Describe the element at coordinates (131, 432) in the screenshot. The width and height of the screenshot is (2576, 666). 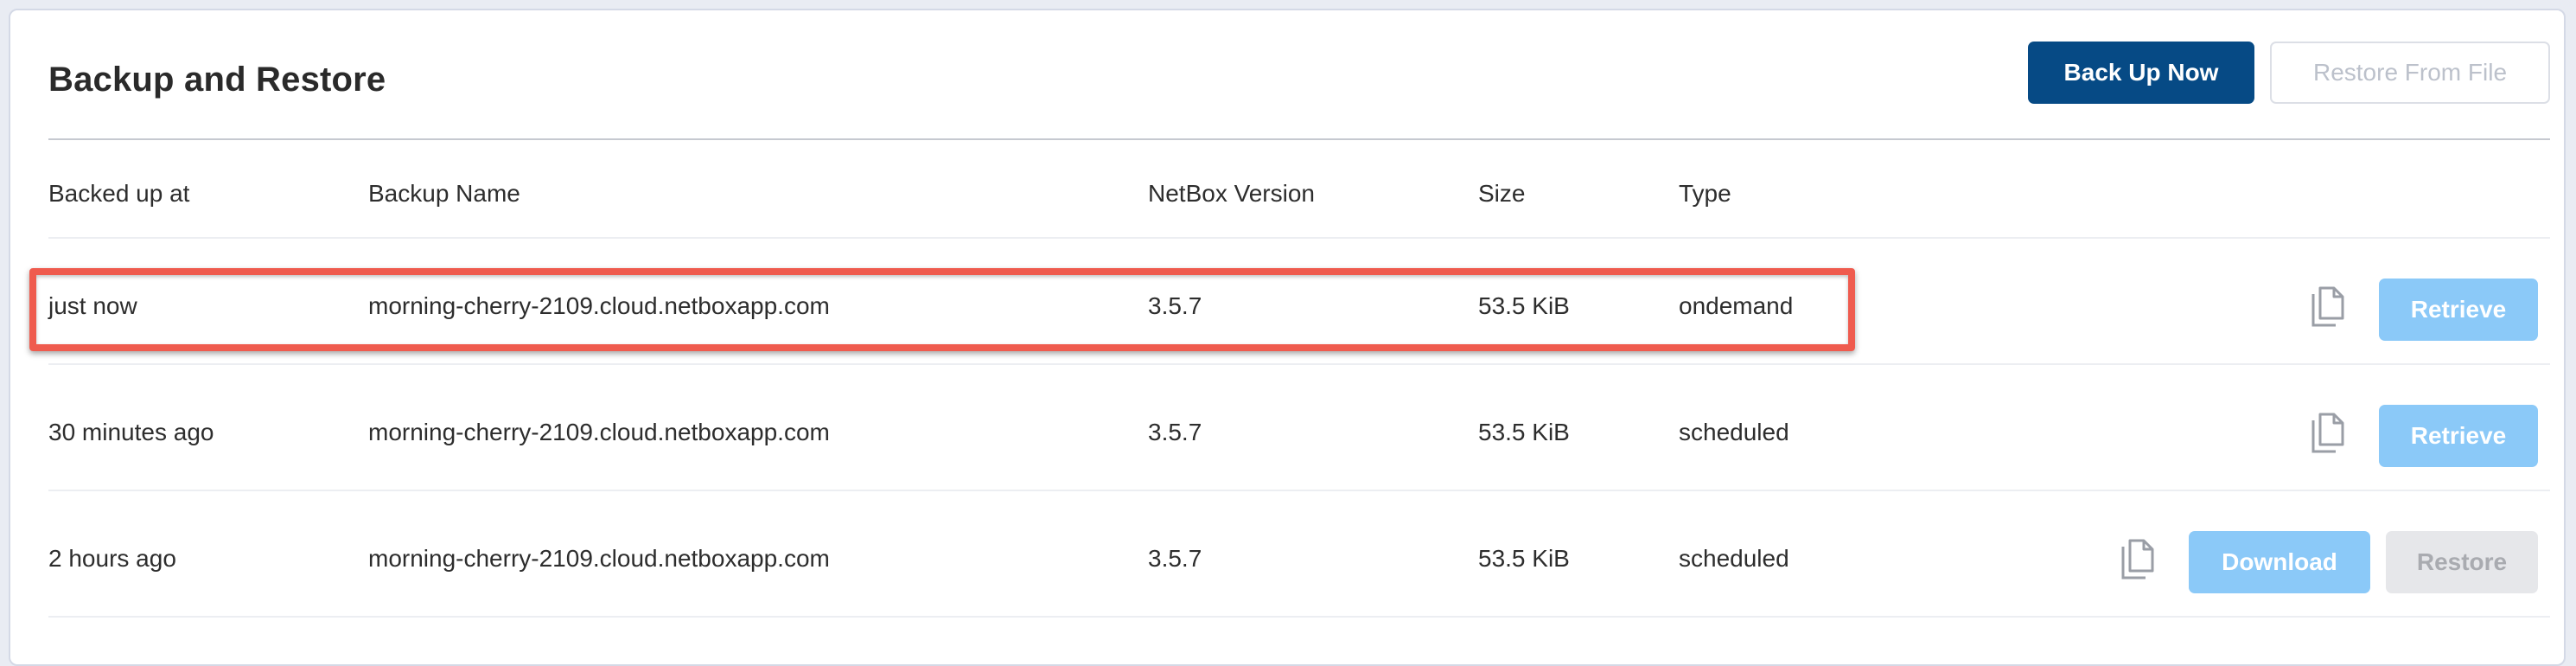
I see `cell-backed-up-at: 30 minutes ago` at that location.